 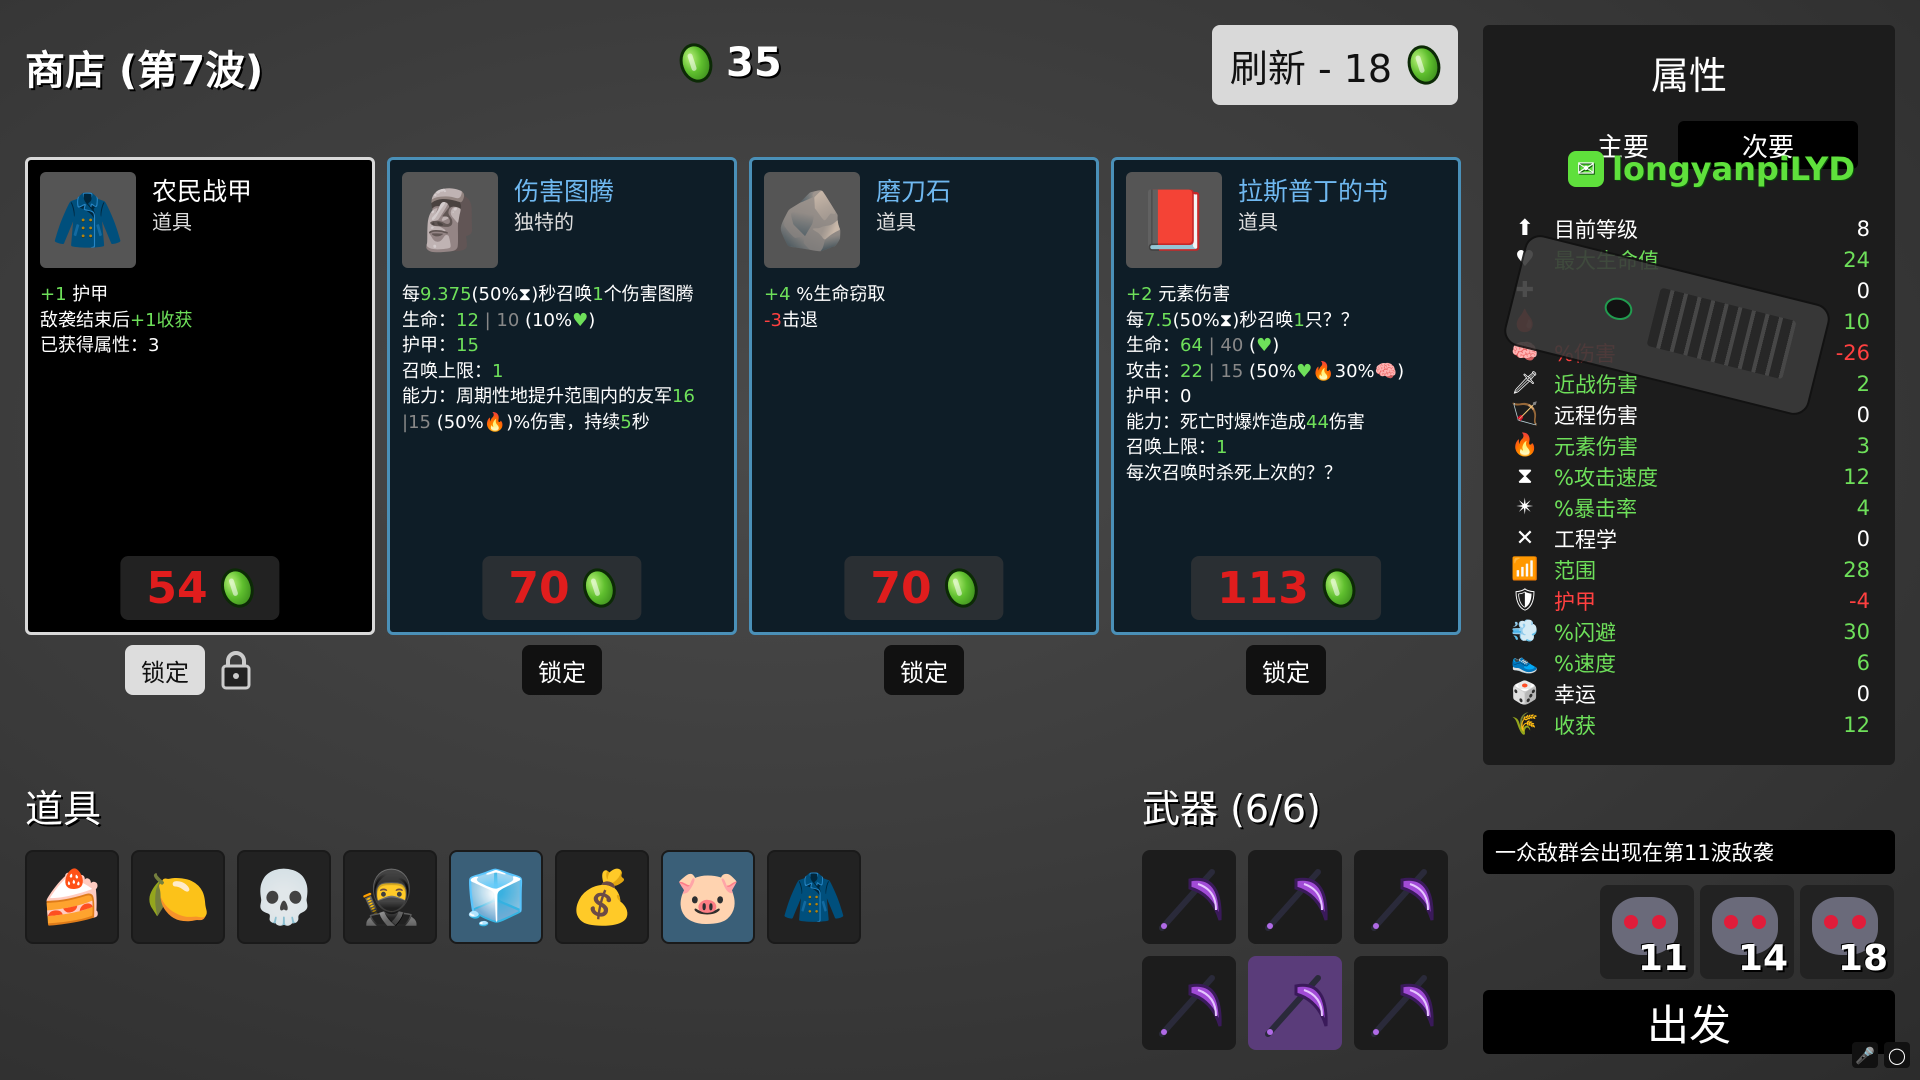 I want to click on whetstone-icon: 🪨, so click(x=812, y=220).